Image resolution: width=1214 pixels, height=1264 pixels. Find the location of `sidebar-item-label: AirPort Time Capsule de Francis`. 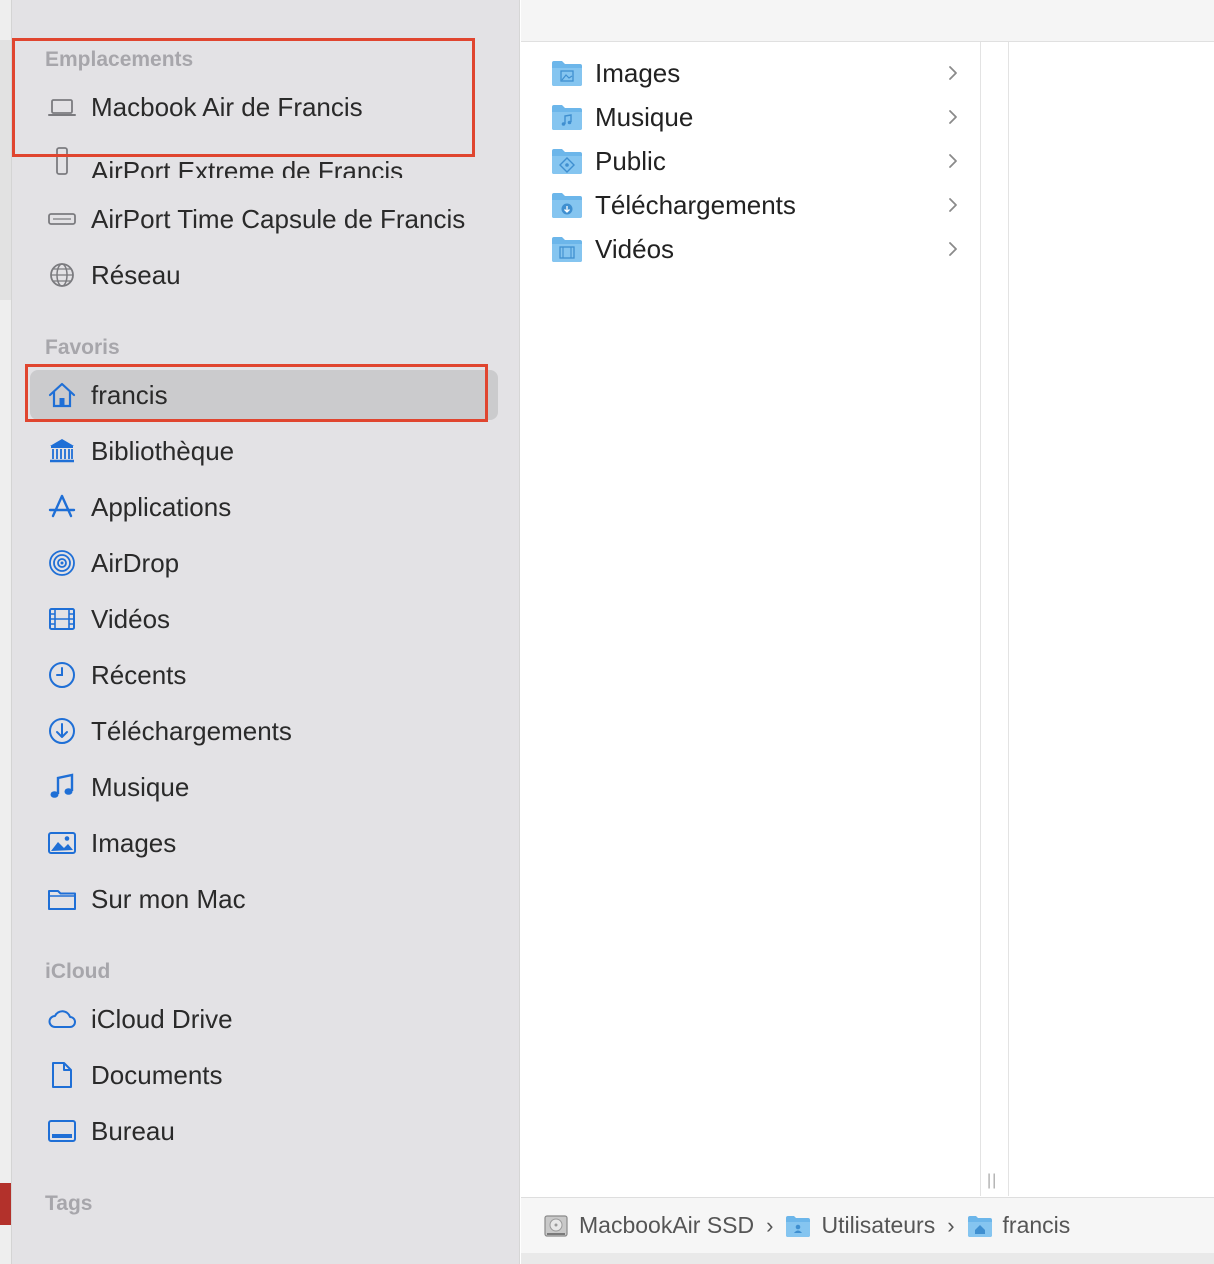

sidebar-item-label: AirPort Time Capsule de Francis is located at coordinates (278, 218).